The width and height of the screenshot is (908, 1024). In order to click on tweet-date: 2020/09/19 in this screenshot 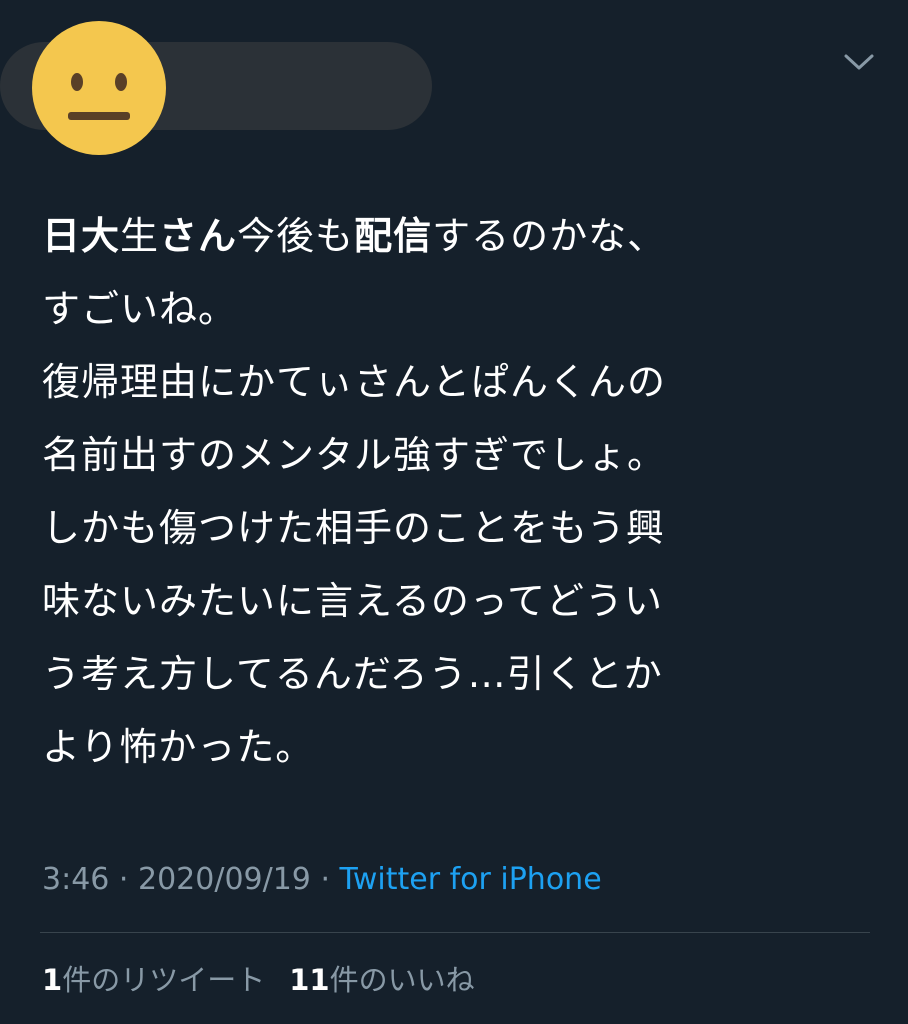, I will do `click(224, 879)`.